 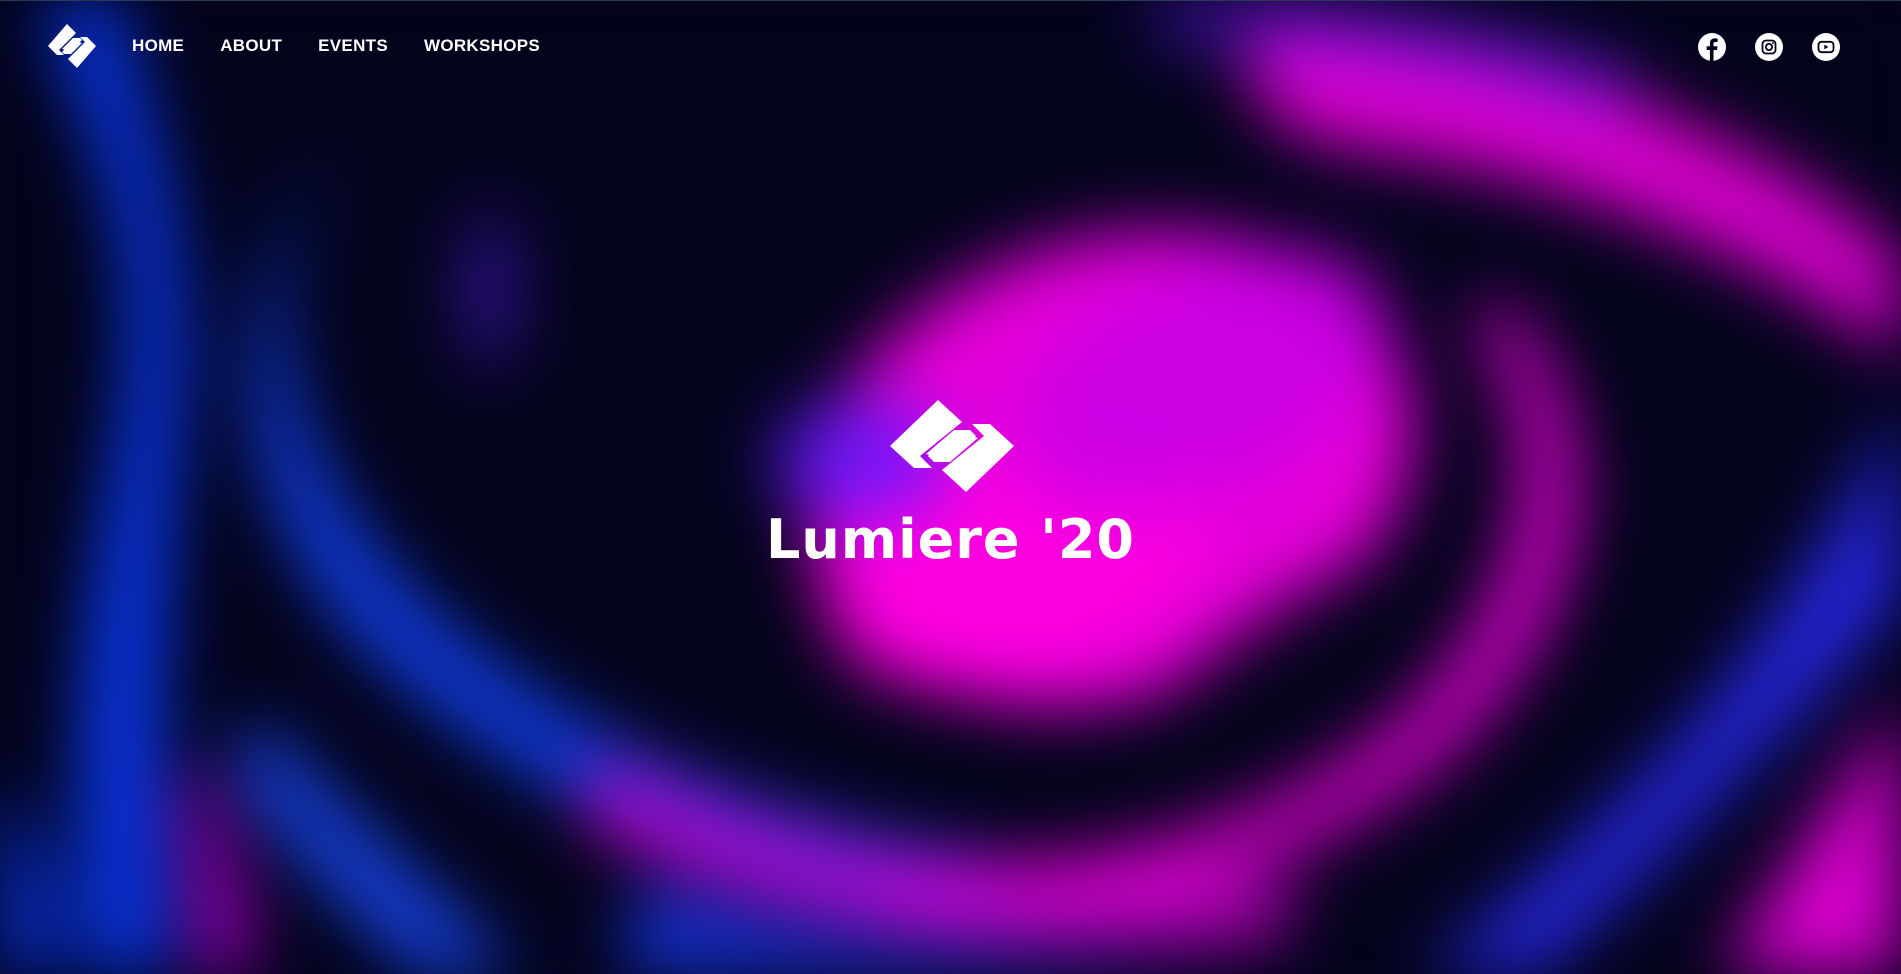 I want to click on lumiere-diamond-logo-icon, so click(x=952, y=446).